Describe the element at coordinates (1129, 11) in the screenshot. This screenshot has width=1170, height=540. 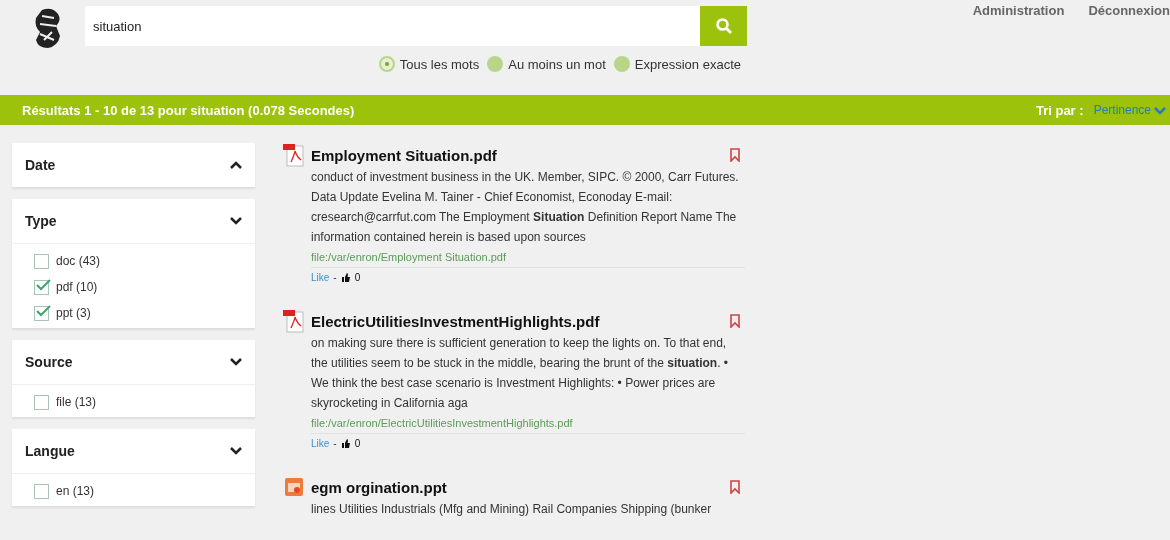
I see `nav-link: Déconnexion` at that location.